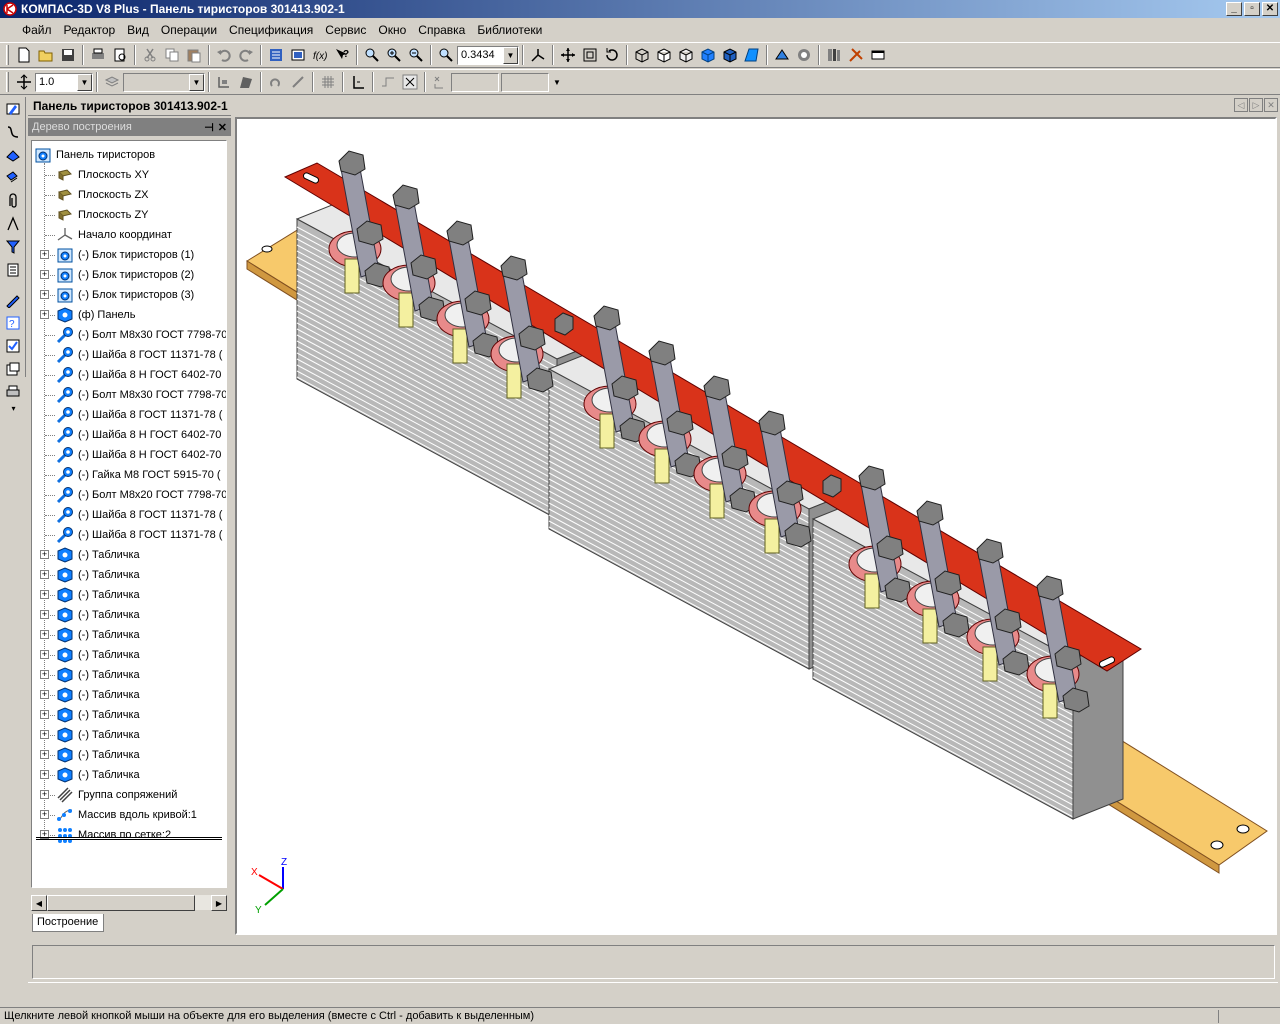 This screenshot has width=1280, height=1024. I want to click on filter-icon, so click(13, 247).